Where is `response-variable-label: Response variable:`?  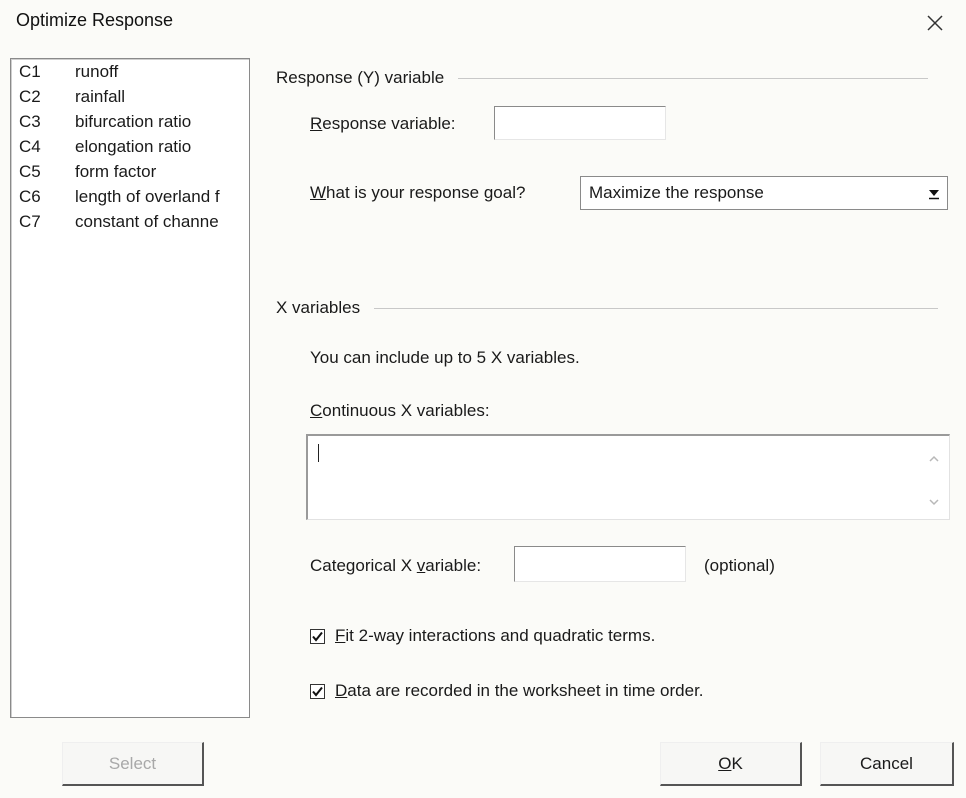 response-variable-label: Response variable: is located at coordinates (383, 124).